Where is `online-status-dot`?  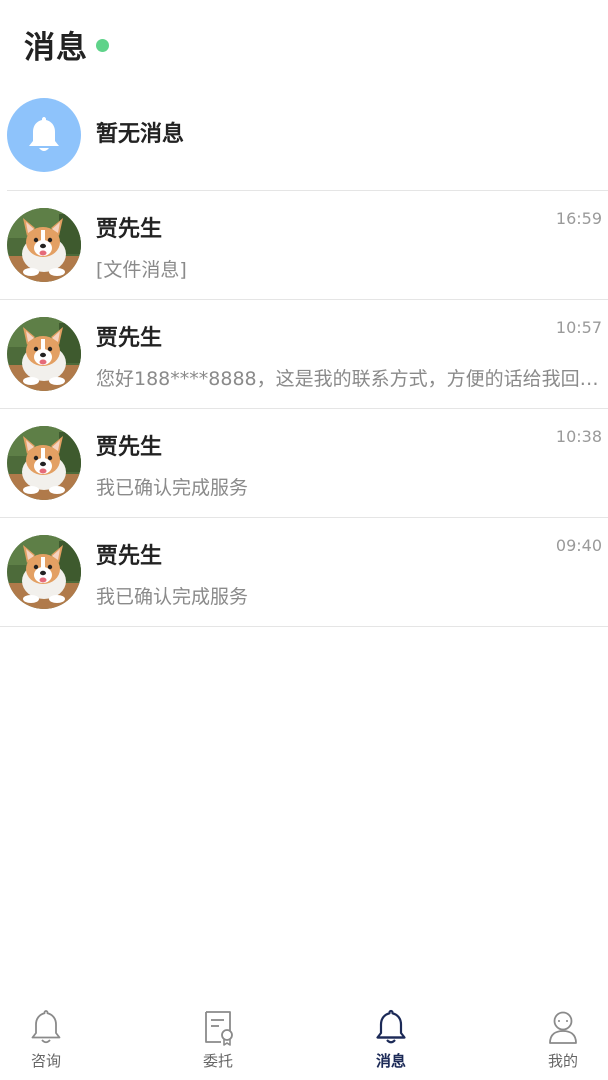
online-status-dot is located at coordinates (102, 45).